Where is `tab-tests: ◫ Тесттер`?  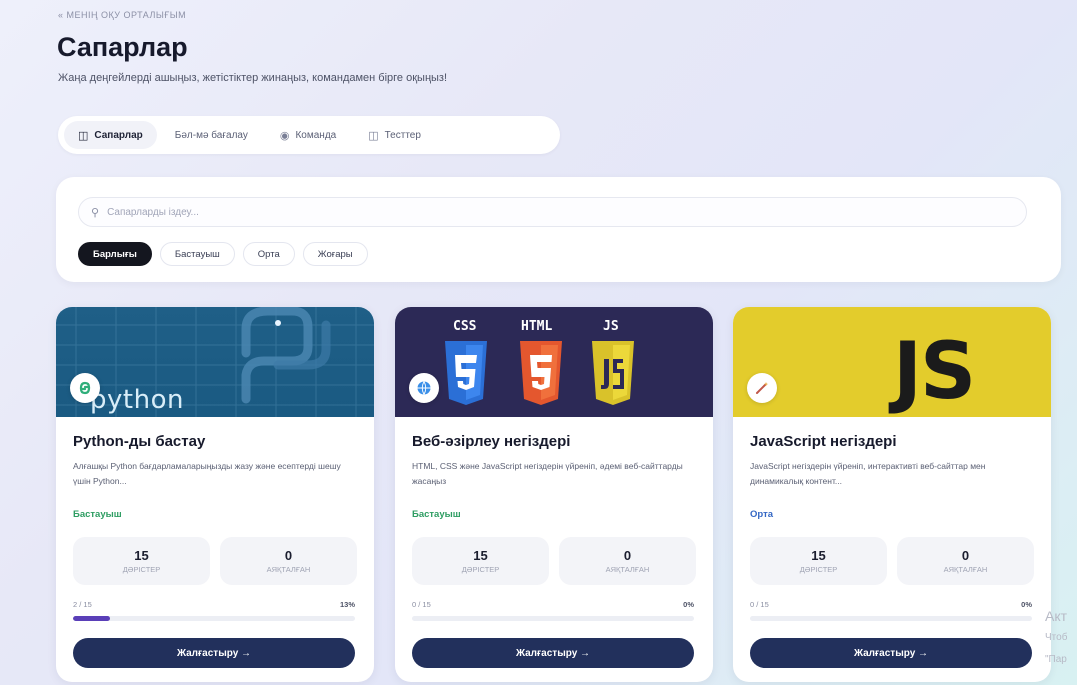
tab-tests: ◫ Тесттер is located at coordinates (394, 135).